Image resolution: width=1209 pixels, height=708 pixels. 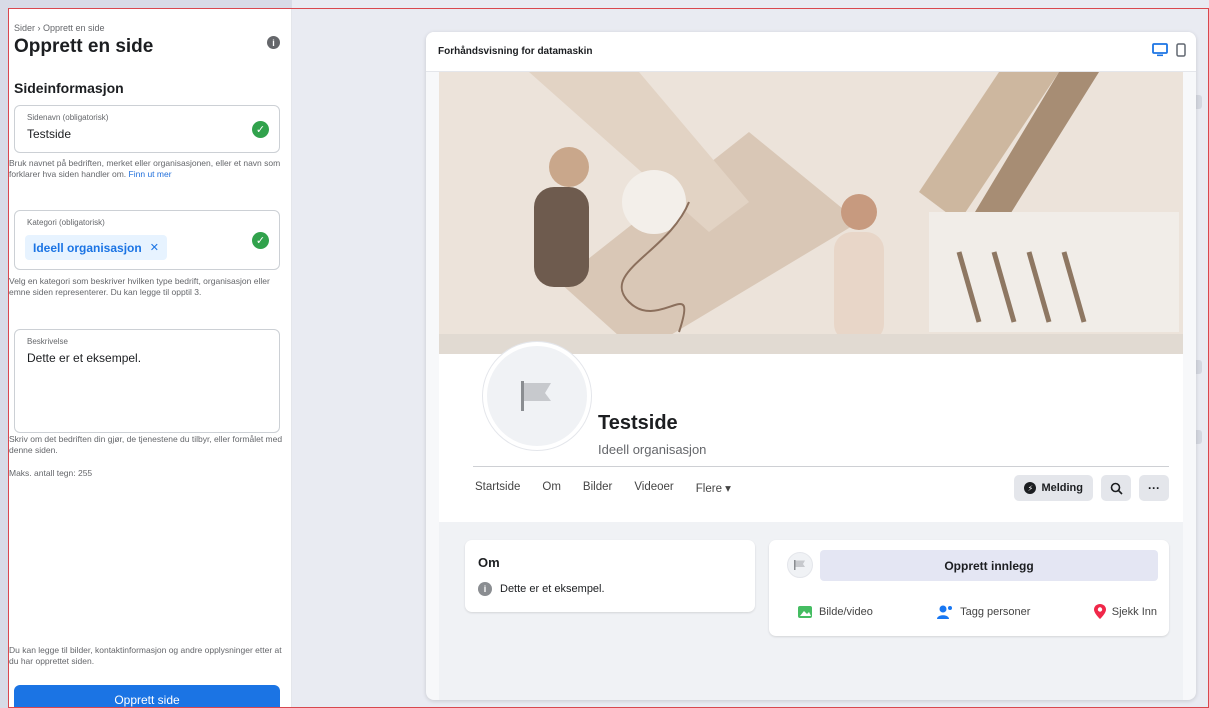 What do you see at coordinates (1030, 488) in the screenshot?
I see `messenger-icon: ⚡` at bounding box center [1030, 488].